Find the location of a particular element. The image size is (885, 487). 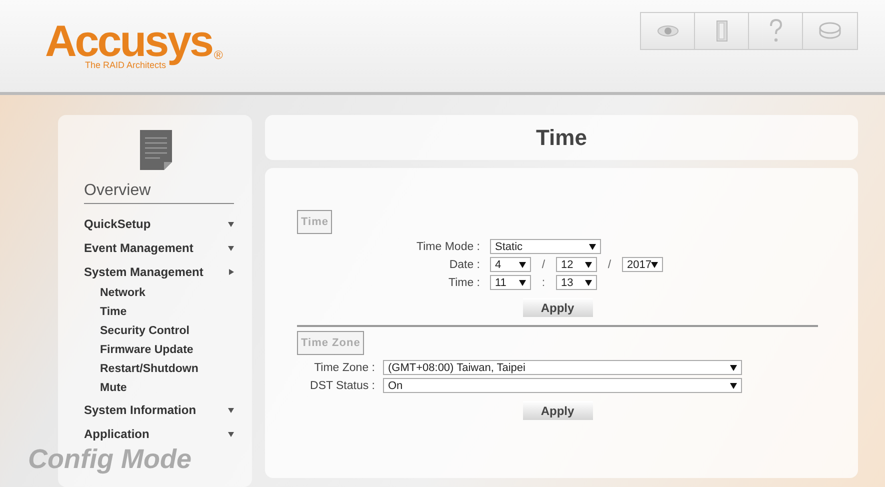

eye-icon is located at coordinates (667, 31).